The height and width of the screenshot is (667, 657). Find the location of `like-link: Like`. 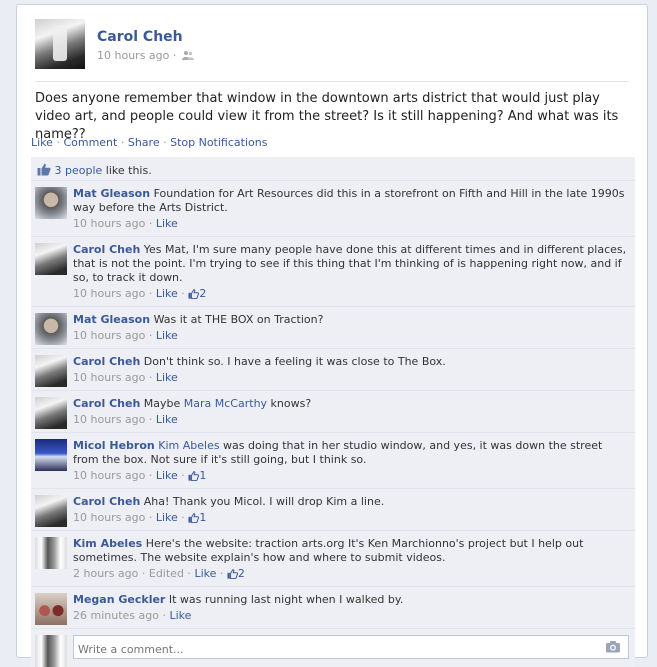

like-link: Like is located at coordinates (42, 142).